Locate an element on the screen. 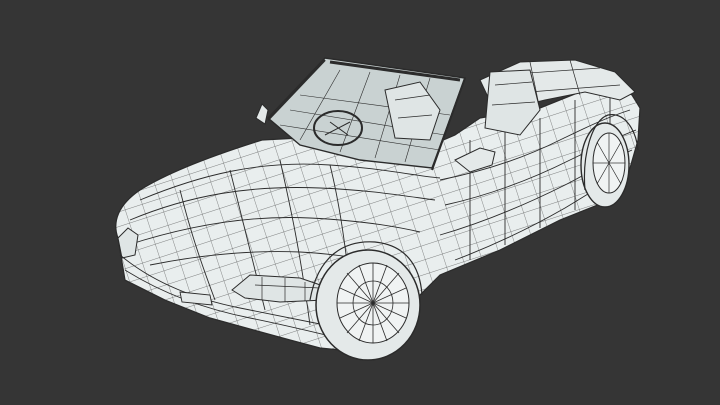 The width and height of the screenshot is (720, 405). left-mirror is located at coordinates (262, 114).